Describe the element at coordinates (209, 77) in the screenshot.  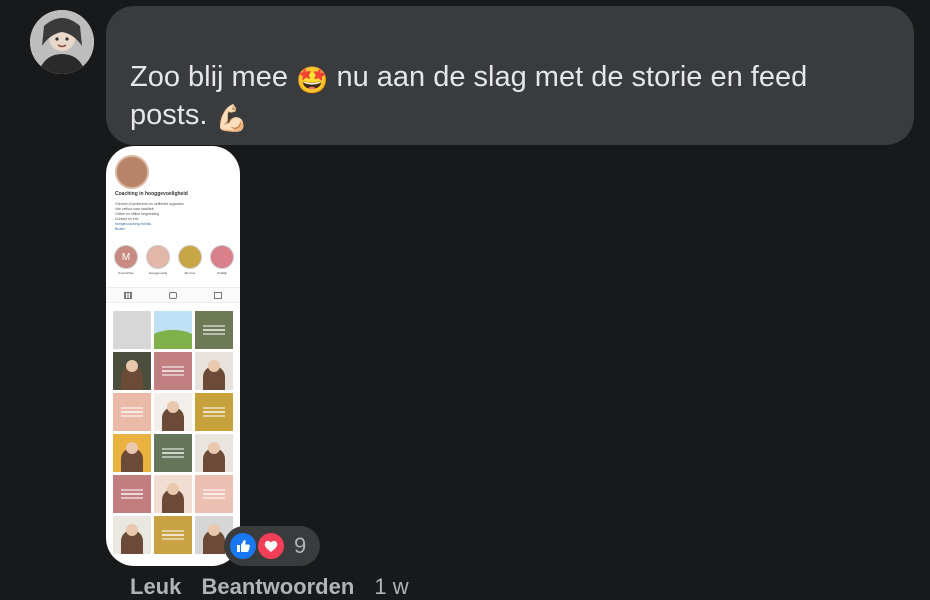
I see `comment-text-part-1: Zoo blij mee` at that location.